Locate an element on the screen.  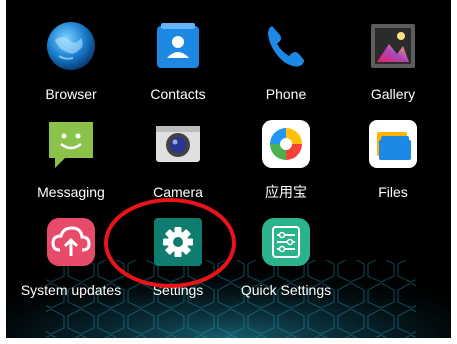
camera-icon is located at coordinates (178, 144).